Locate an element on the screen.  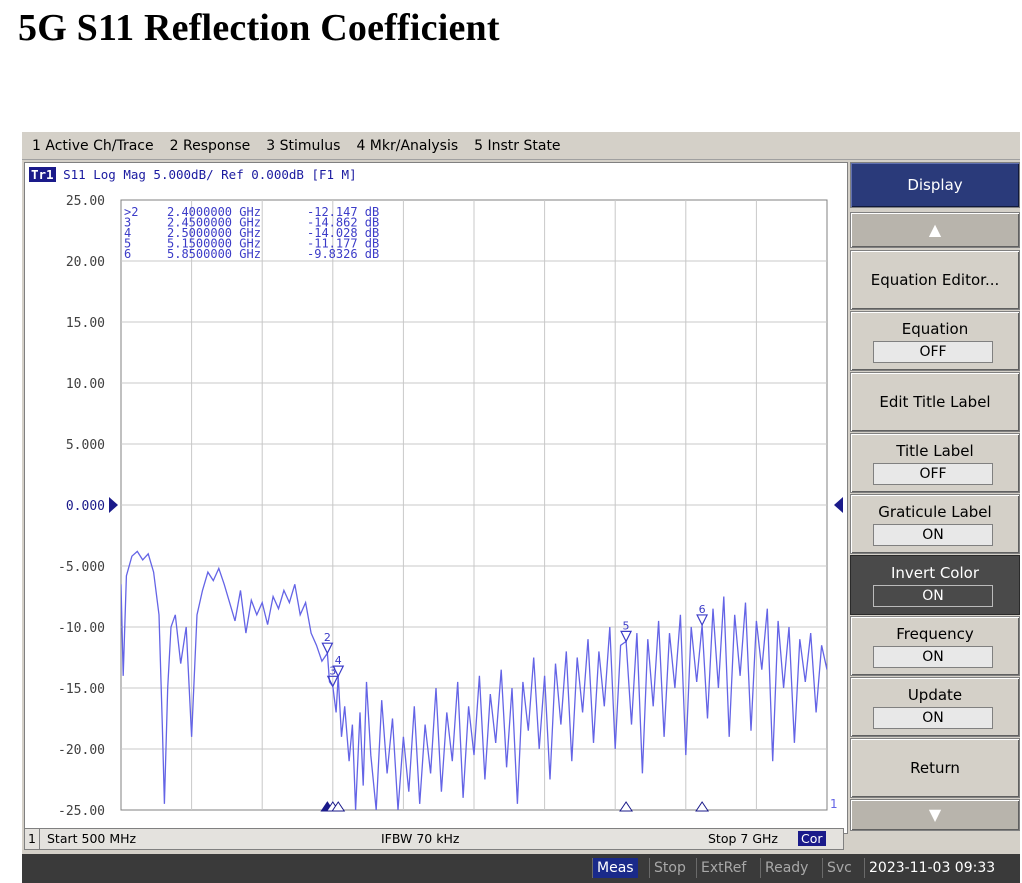
start-frequency: Start 500 MHz is located at coordinates (91, 838).